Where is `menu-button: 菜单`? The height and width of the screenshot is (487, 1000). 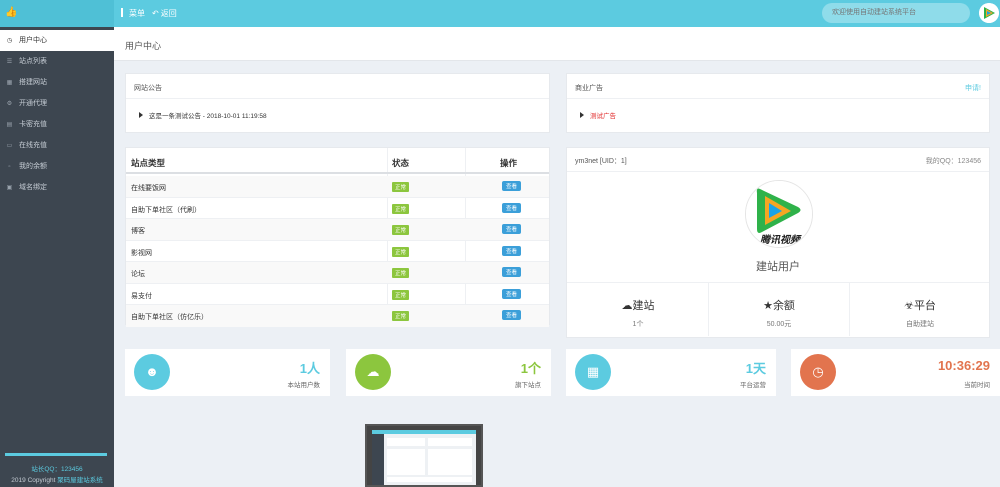
menu-button: 菜单 is located at coordinates (137, 13).